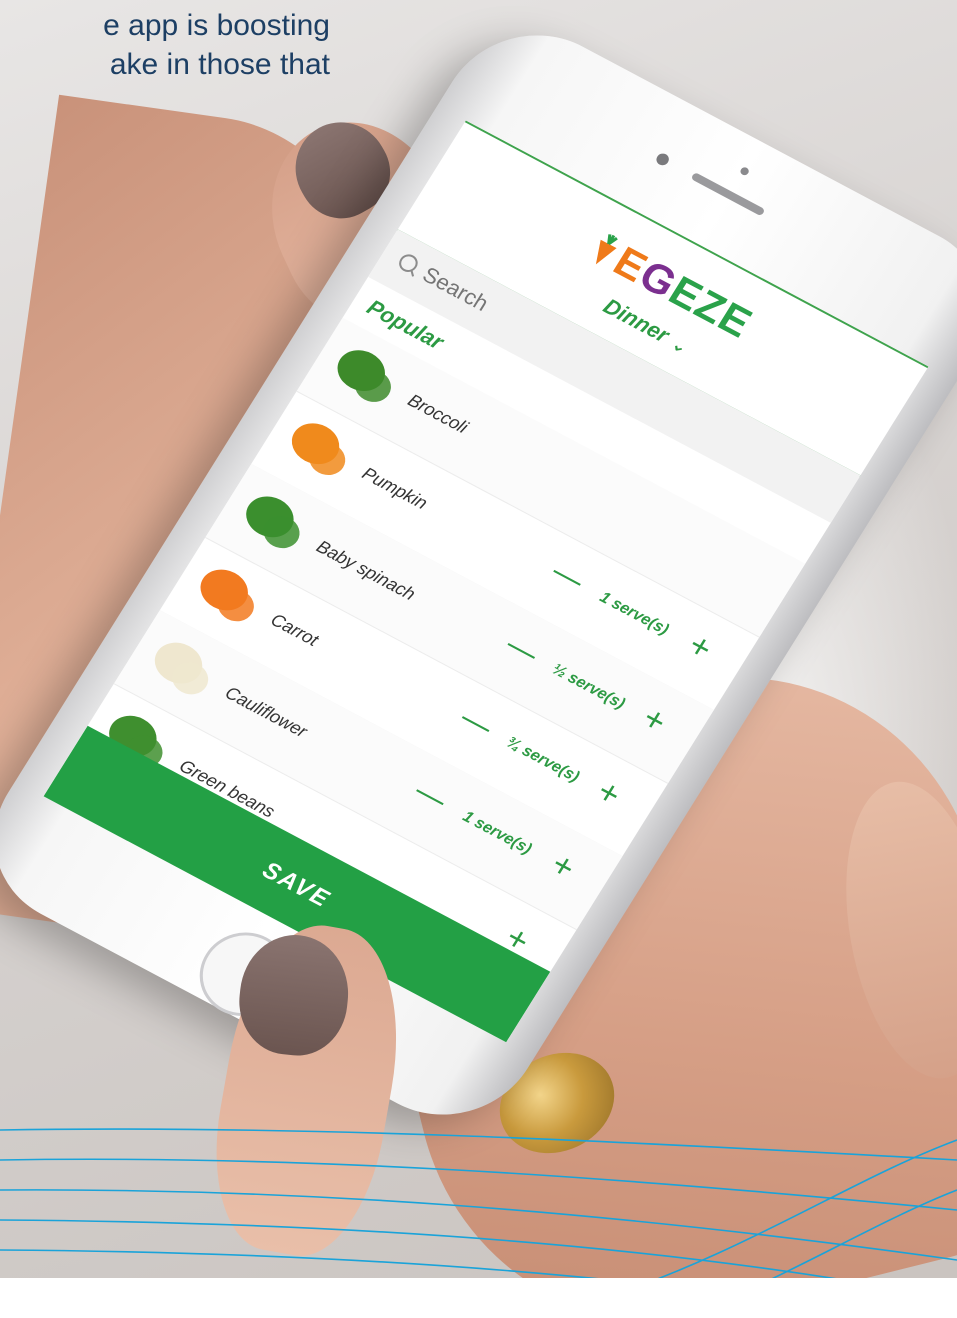 Image resolution: width=957 pixels, height=1318 pixels. Describe the element at coordinates (438, 414) in the screenshot. I see `vegetable-name: Broccoli` at that location.